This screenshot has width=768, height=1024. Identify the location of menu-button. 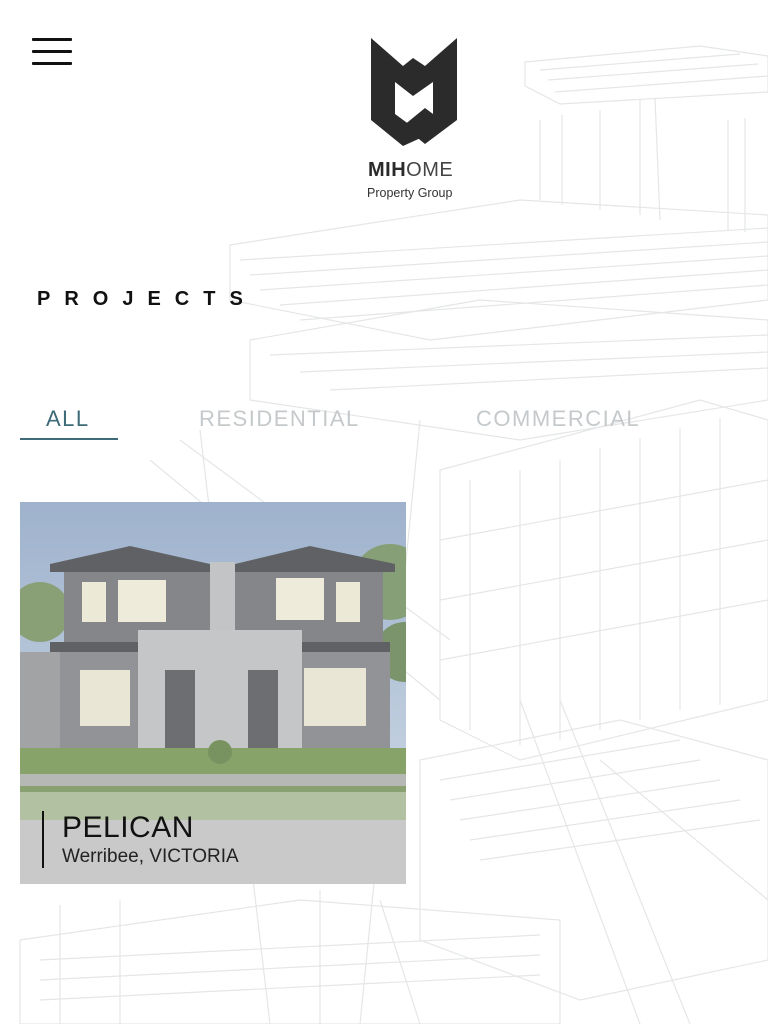
(53, 52).